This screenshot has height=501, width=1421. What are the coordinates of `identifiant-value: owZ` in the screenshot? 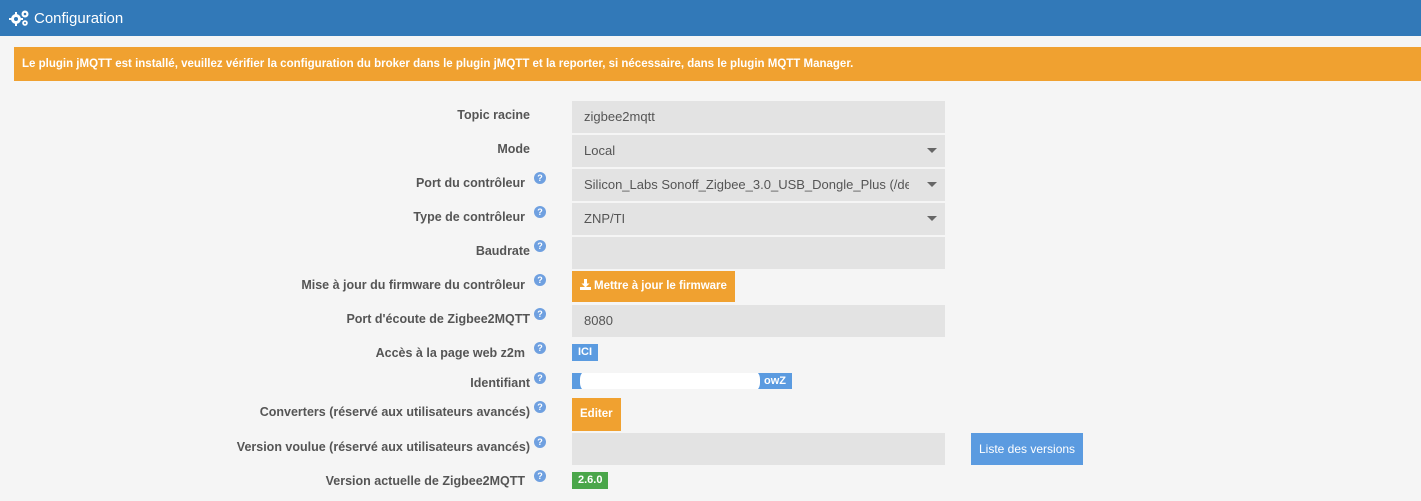 It's located at (682, 381).